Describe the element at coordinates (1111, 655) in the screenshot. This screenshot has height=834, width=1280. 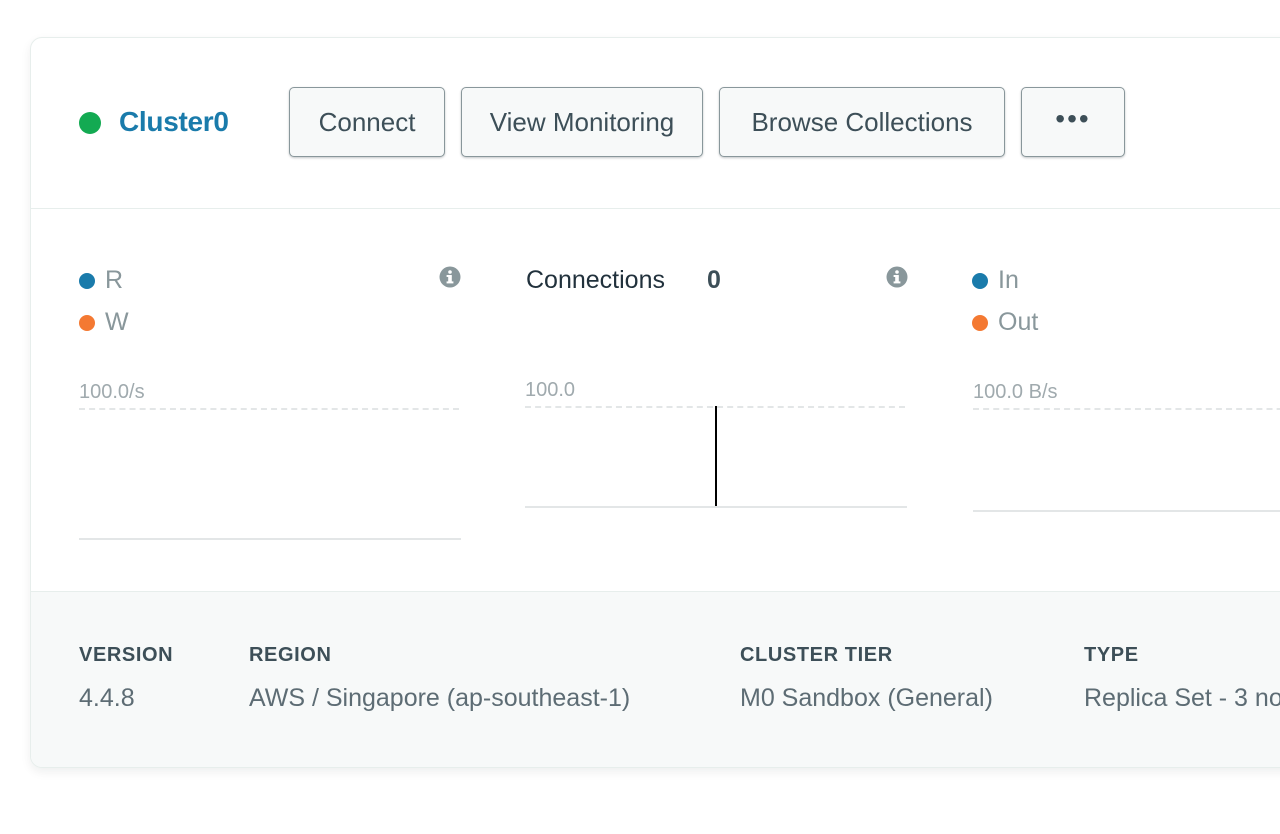
I see `type-label: TYPE` at that location.